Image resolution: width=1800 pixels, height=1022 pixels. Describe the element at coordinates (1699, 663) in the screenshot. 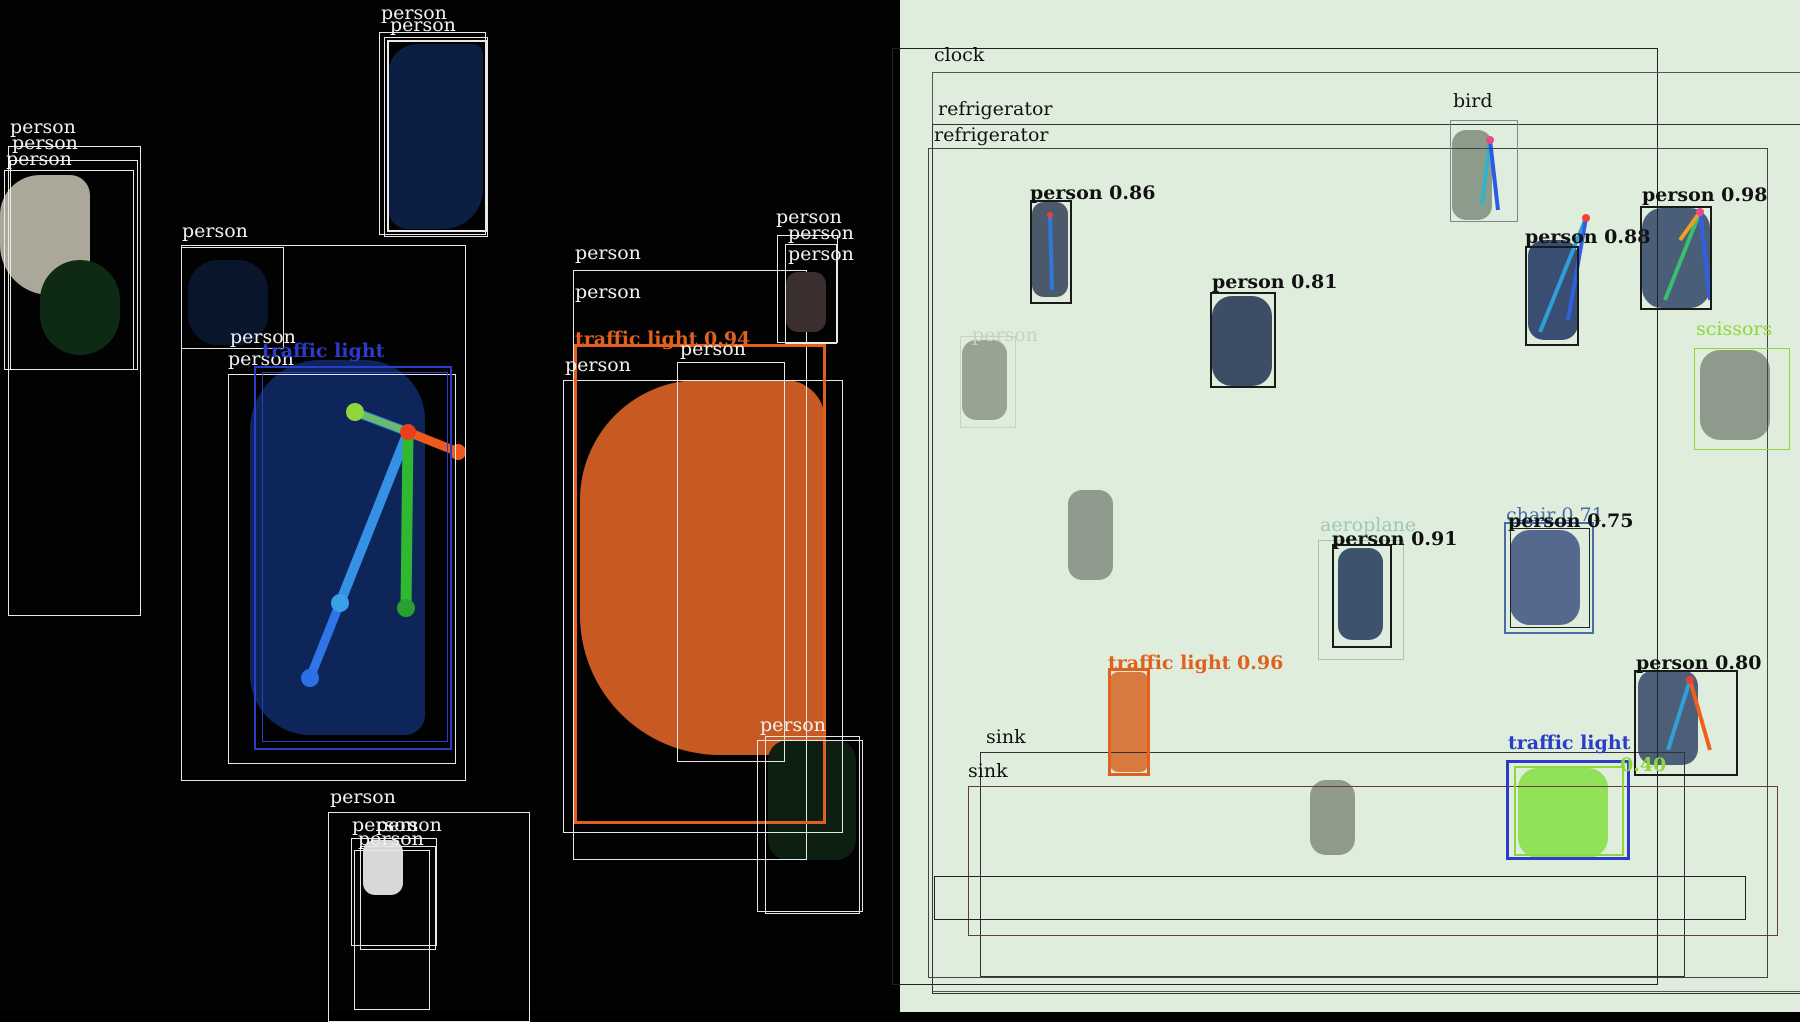

I see `label-person-score: person 0.80` at that location.